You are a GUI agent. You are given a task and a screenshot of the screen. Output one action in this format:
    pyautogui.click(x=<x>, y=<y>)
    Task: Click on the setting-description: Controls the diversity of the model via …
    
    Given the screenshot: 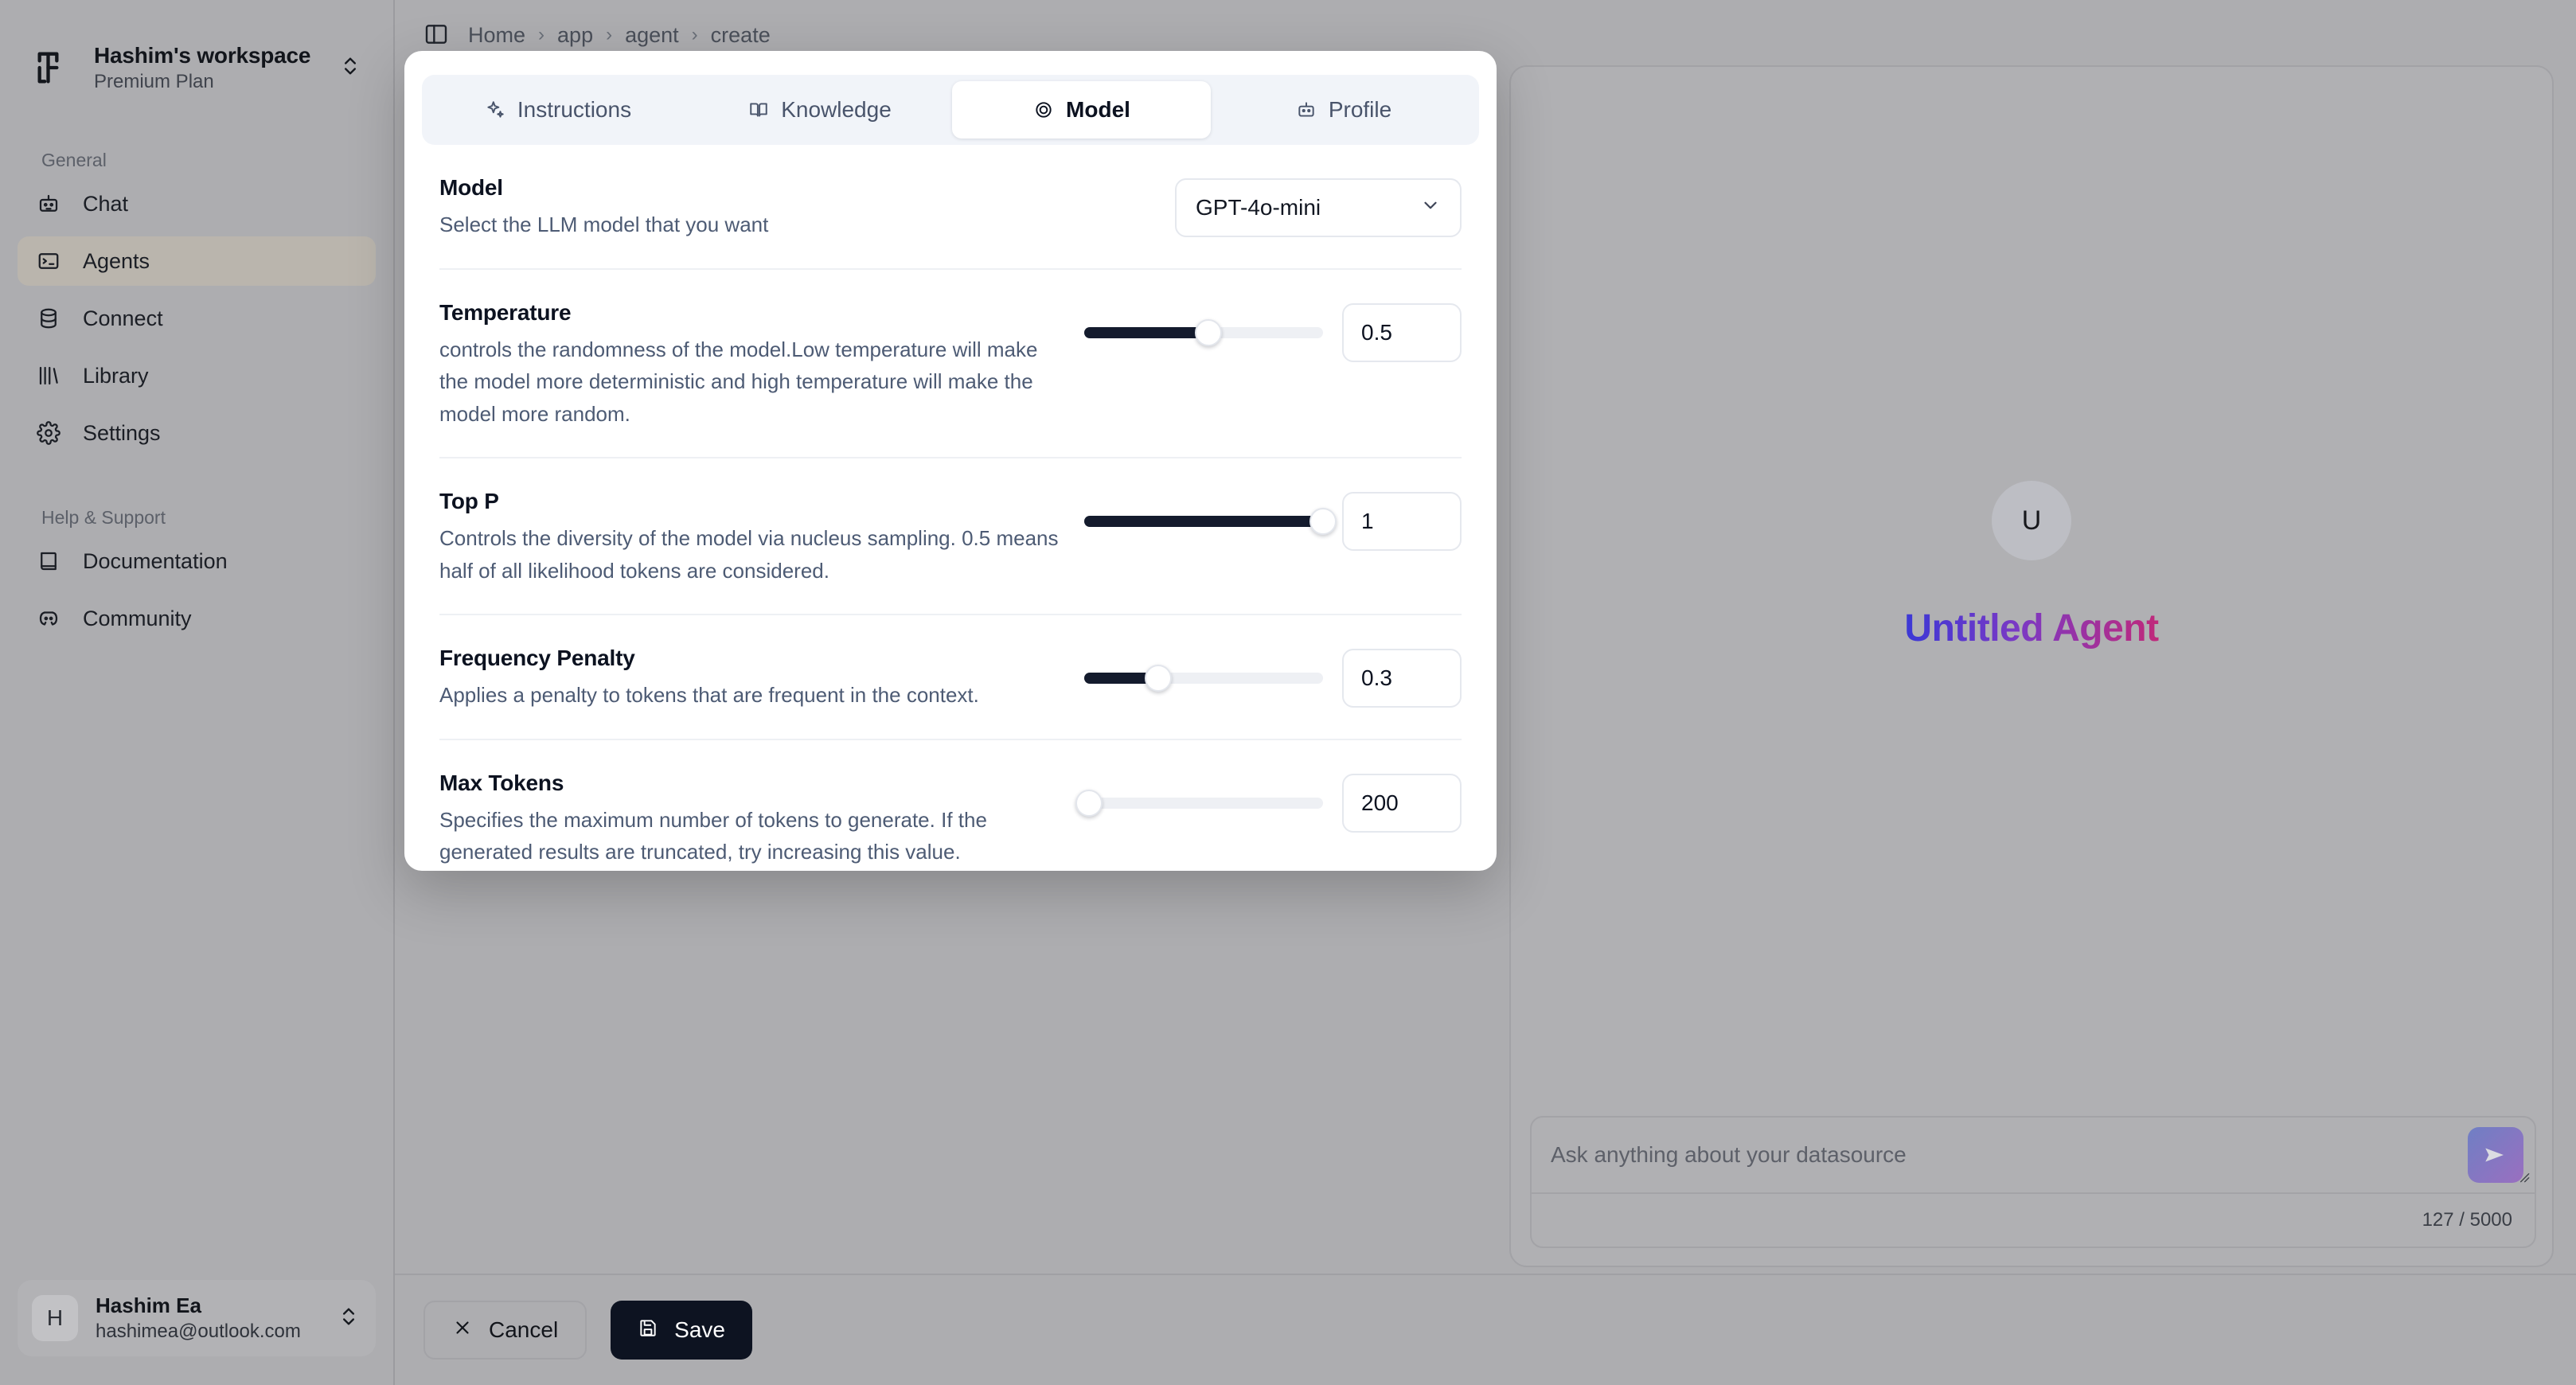 What is the action you would take?
    pyautogui.click(x=749, y=555)
    